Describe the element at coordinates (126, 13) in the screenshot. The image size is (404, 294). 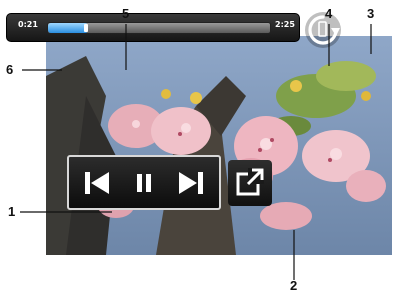
I see `callout-5: 5` at that location.